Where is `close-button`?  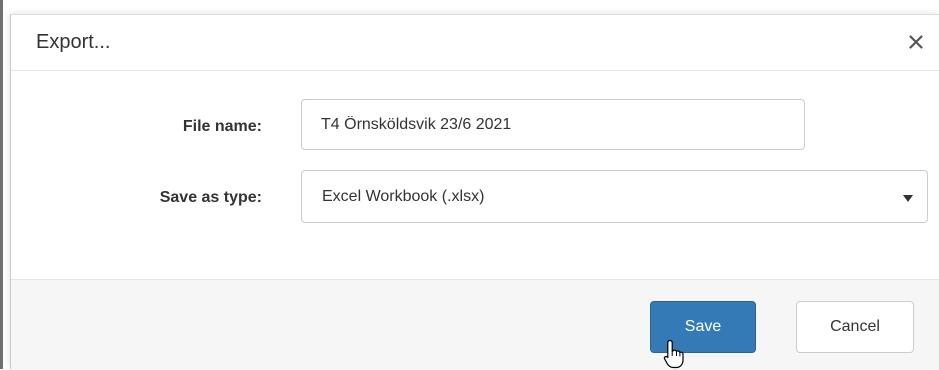
close-button is located at coordinates (916, 42).